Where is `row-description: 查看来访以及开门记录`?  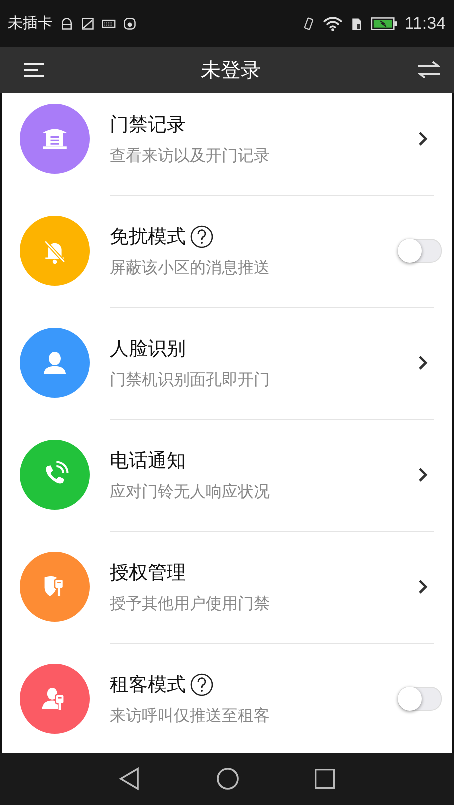
row-description: 查看来访以及开门记录 is located at coordinates (190, 156).